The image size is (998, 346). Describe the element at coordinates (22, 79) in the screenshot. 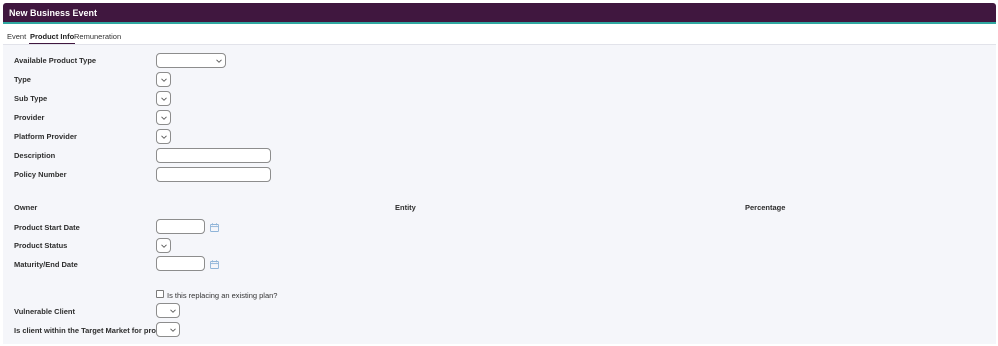

I see `type-label: Type` at that location.